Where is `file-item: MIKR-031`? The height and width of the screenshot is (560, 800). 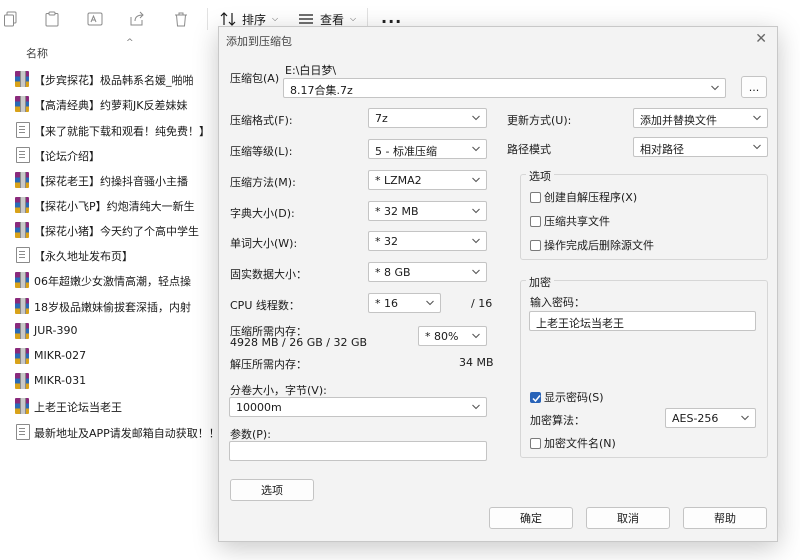
file-item: MIKR-031 is located at coordinates (115, 381).